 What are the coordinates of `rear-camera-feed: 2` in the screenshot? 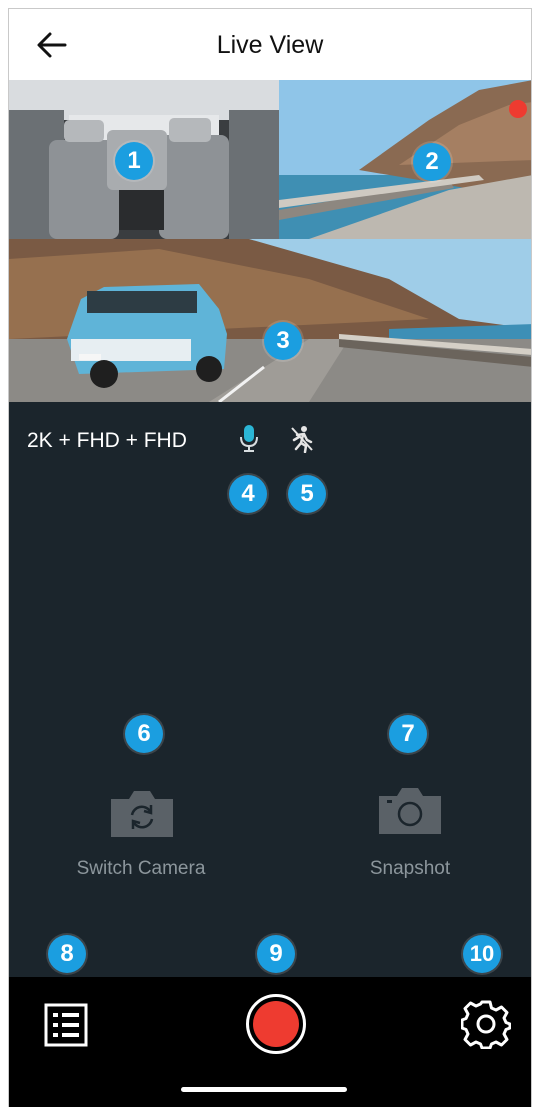 It's located at (405, 159).